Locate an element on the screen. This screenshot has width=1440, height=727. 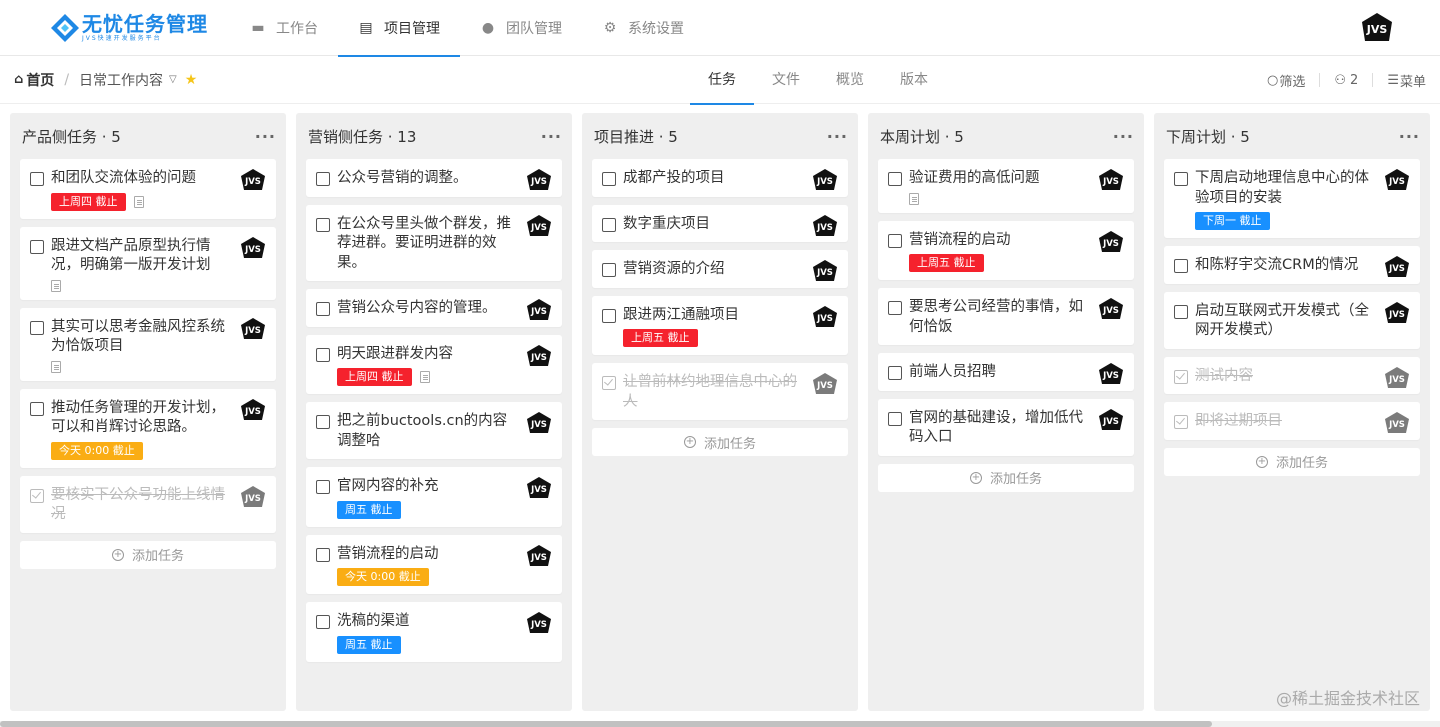
nav-item-1: ▤ 项目管理 is located at coordinates (399, 28).